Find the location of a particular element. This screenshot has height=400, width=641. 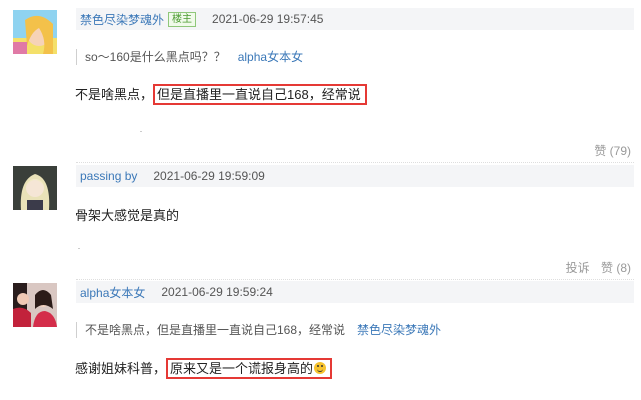

like-button: 赞 (79) is located at coordinates (612, 151).